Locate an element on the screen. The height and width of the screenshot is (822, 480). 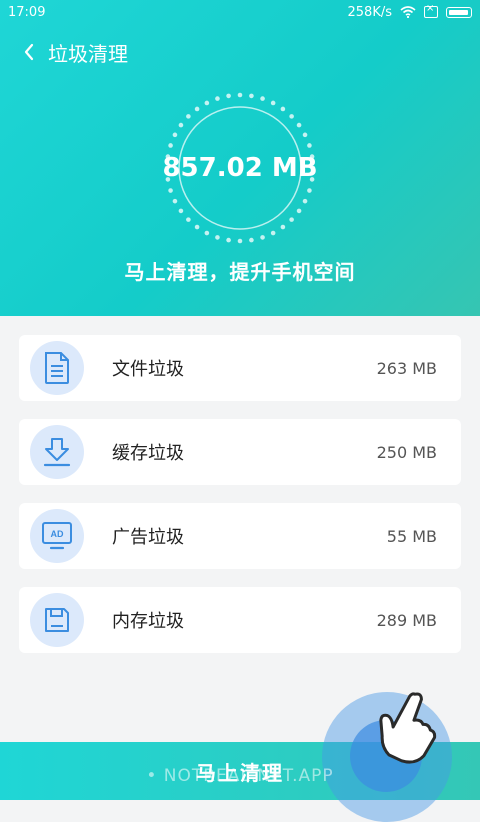
download-icon is located at coordinates (57, 452).